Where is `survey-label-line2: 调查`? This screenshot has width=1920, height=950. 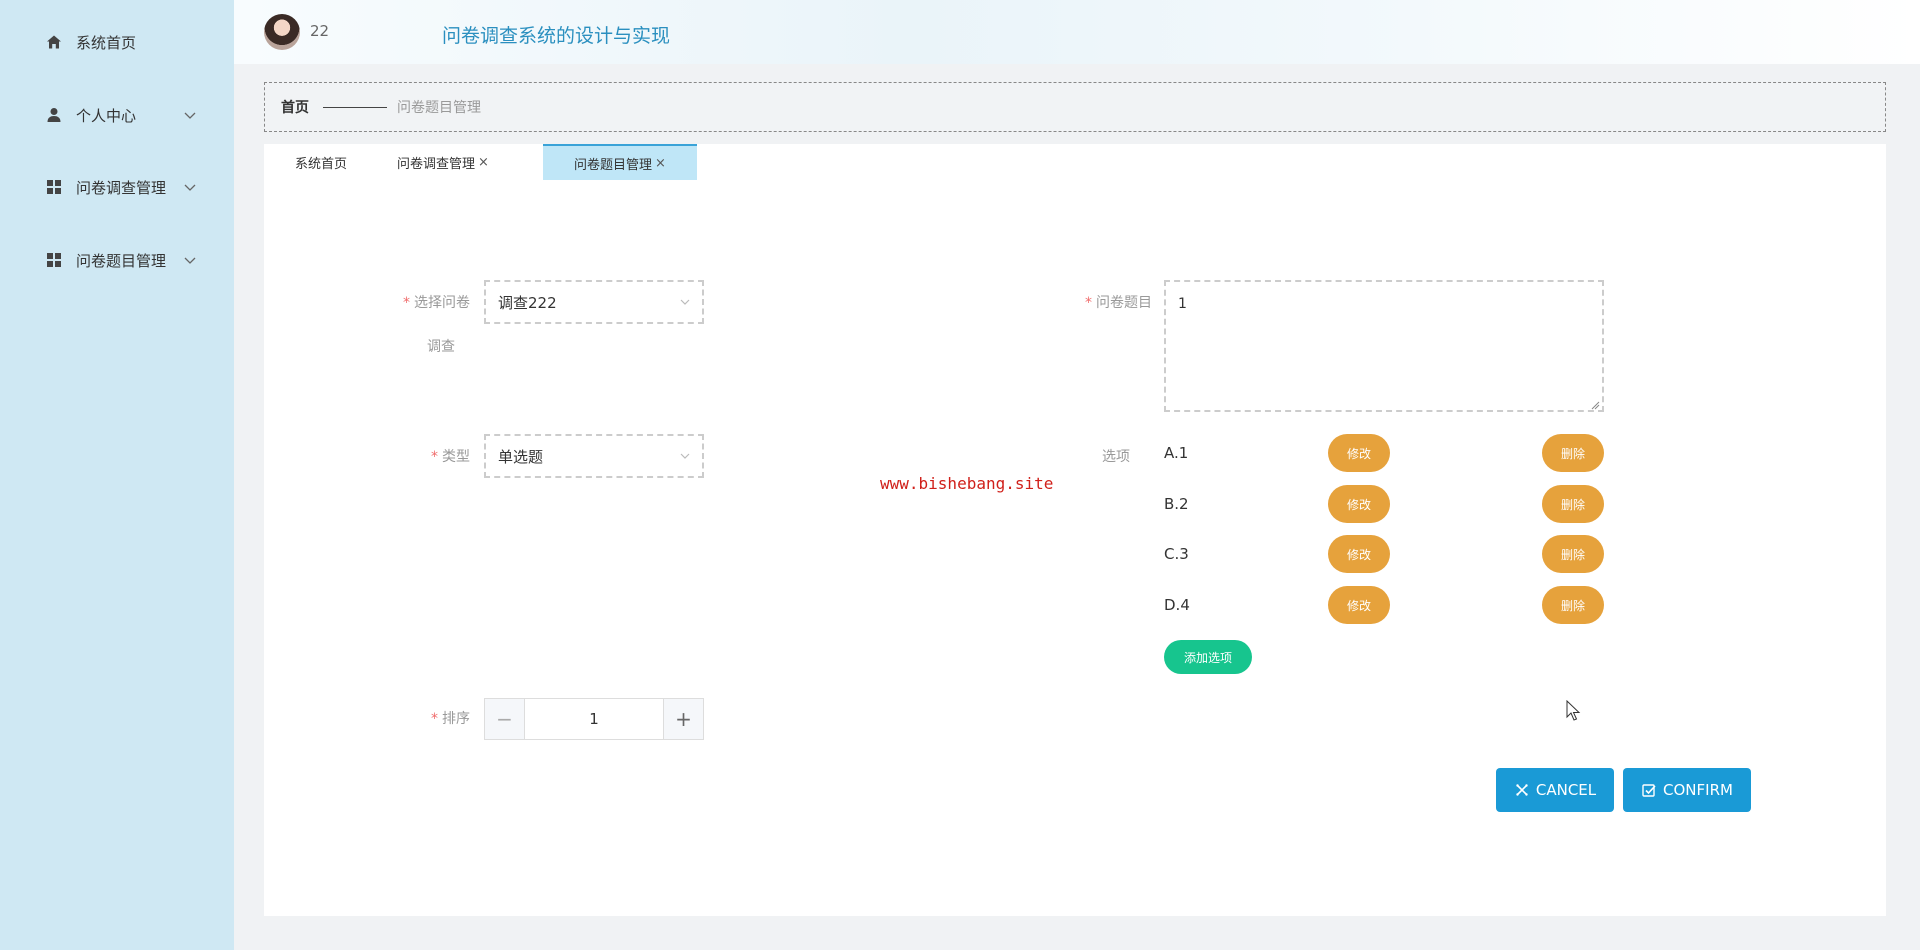
survey-label-line2: 调查 is located at coordinates (441, 347).